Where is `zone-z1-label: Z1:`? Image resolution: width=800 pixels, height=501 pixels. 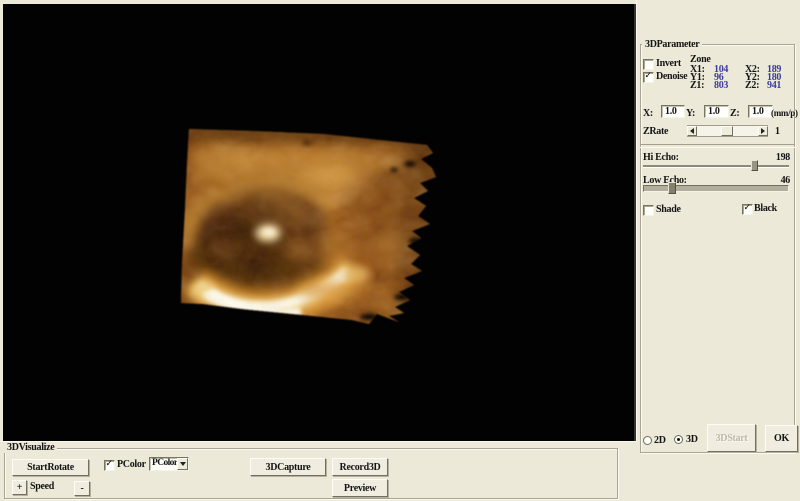
zone-z1-label: Z1: is located at coordinates (697, 85).